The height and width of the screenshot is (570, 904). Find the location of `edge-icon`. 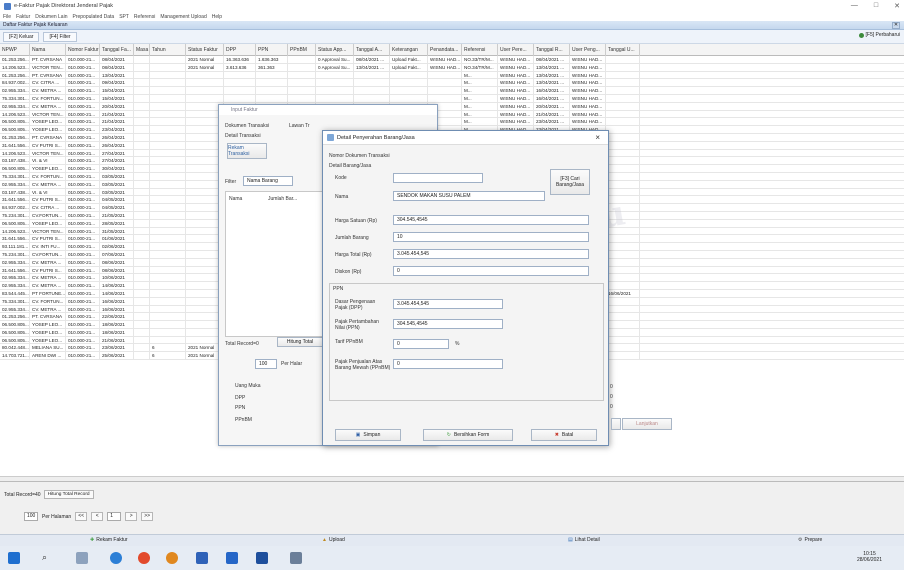

edge-icon is located at coordinates (116, 558).